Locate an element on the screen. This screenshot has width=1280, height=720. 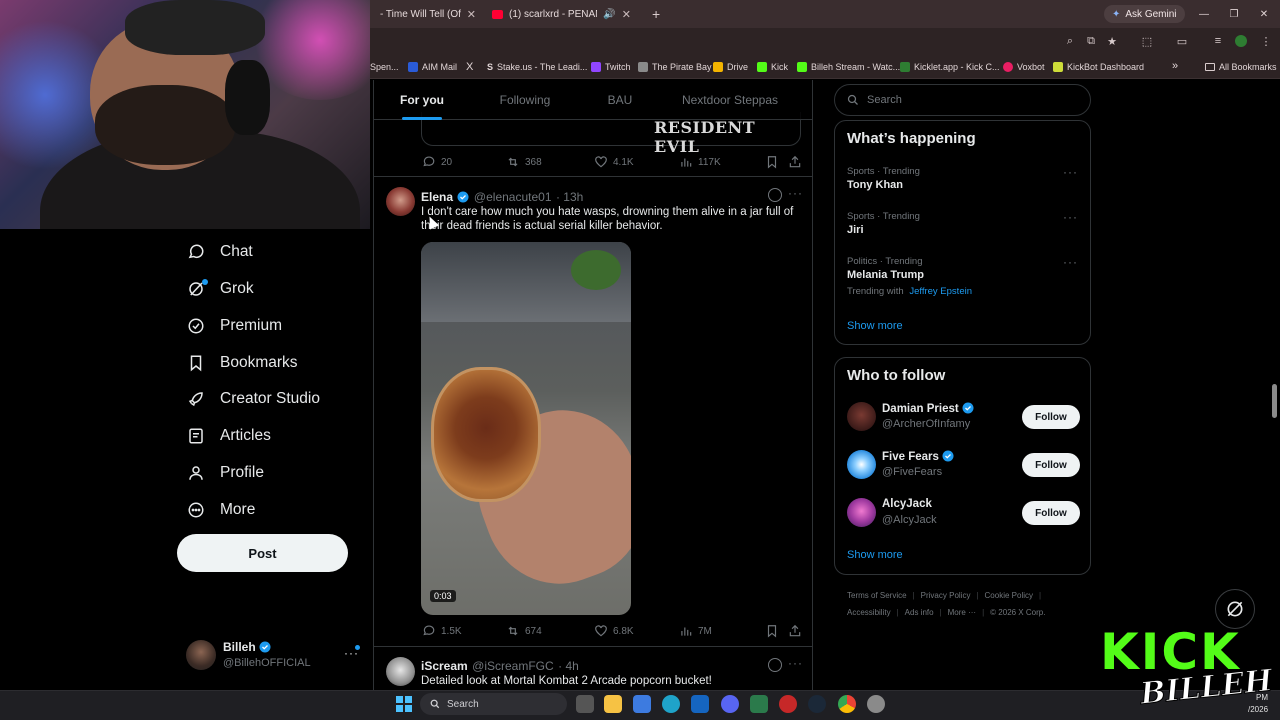
bookmark-item: AIM Mail is located at coordinates (432, 67).